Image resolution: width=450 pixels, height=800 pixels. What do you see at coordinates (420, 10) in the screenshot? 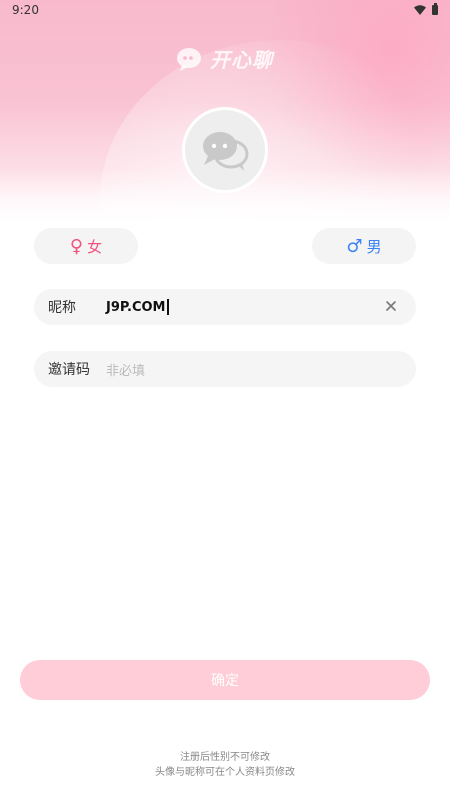
I see `wifi-icon` at bounding box center [420, 10].